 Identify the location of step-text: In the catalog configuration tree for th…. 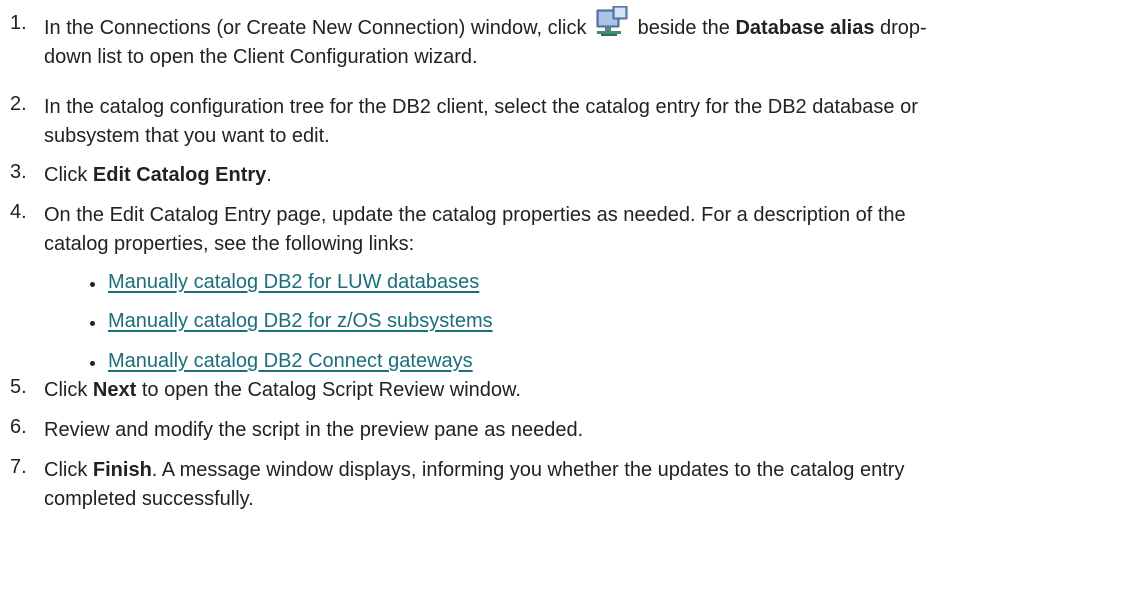
(481, 121).